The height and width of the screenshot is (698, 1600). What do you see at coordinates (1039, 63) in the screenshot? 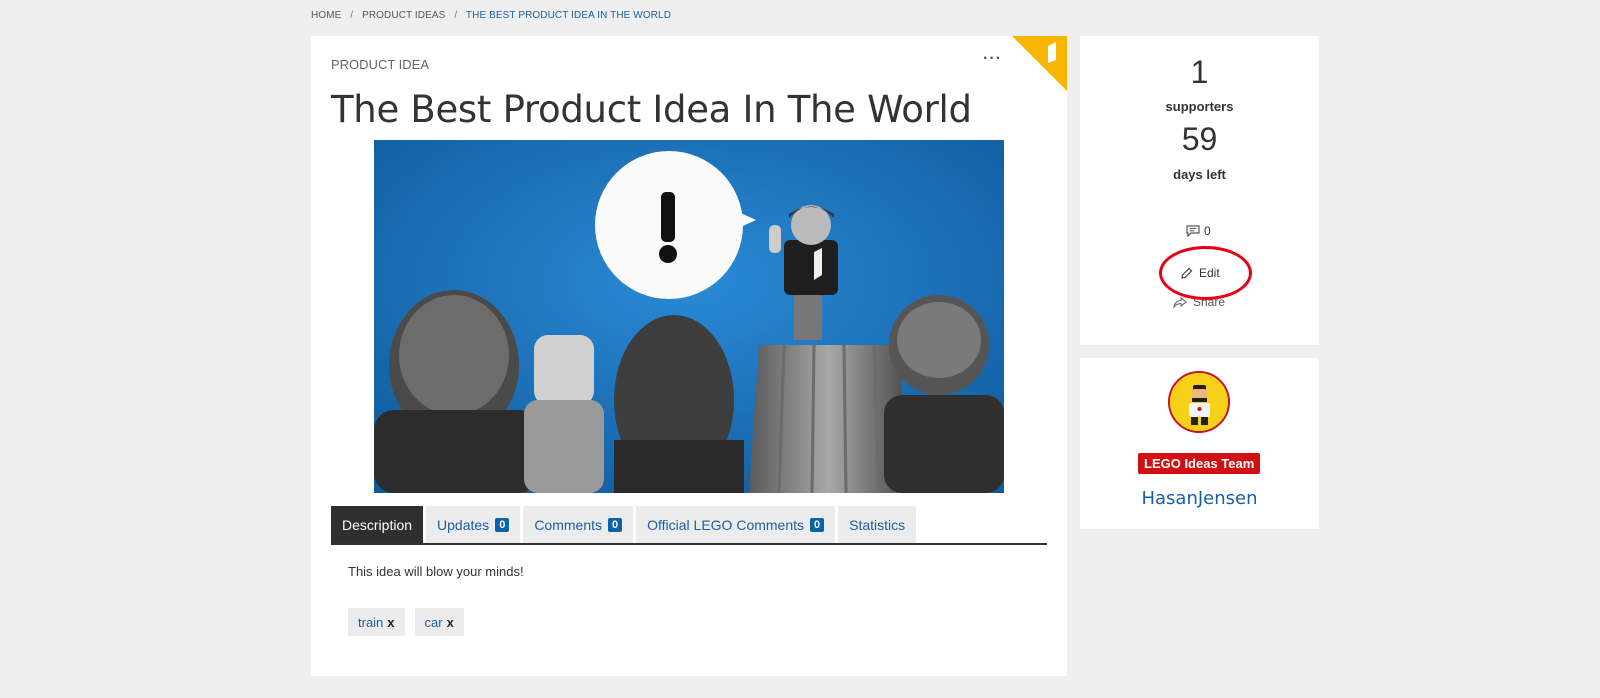
I see `ideas-corner-icon` at bounding box center [1039, 63].